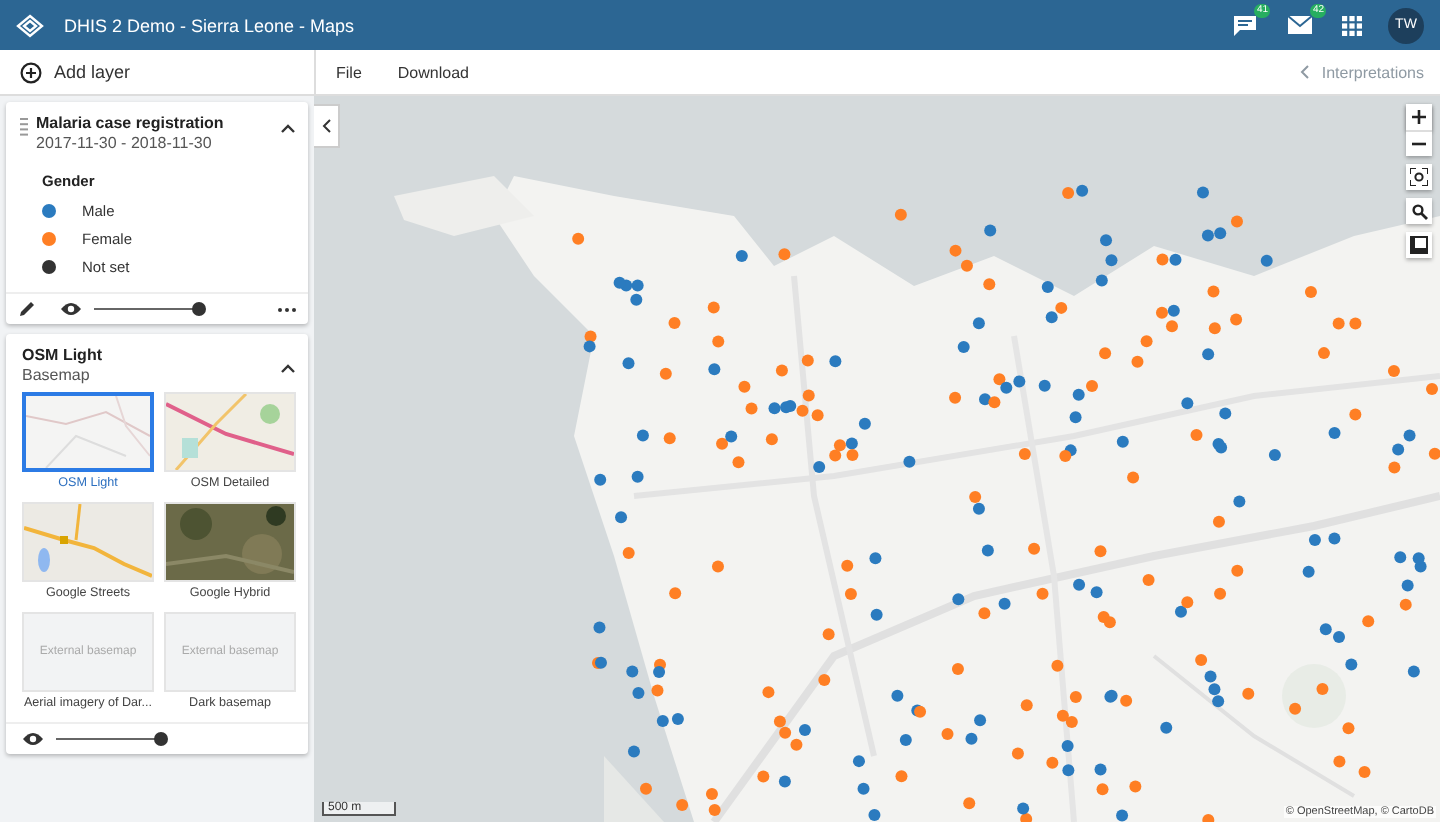 The image size is (1440, 822). What do you see at coordinates (431, 72) in the screenshot?
I see `menu-item: Download` at bounding box center [431, 72].